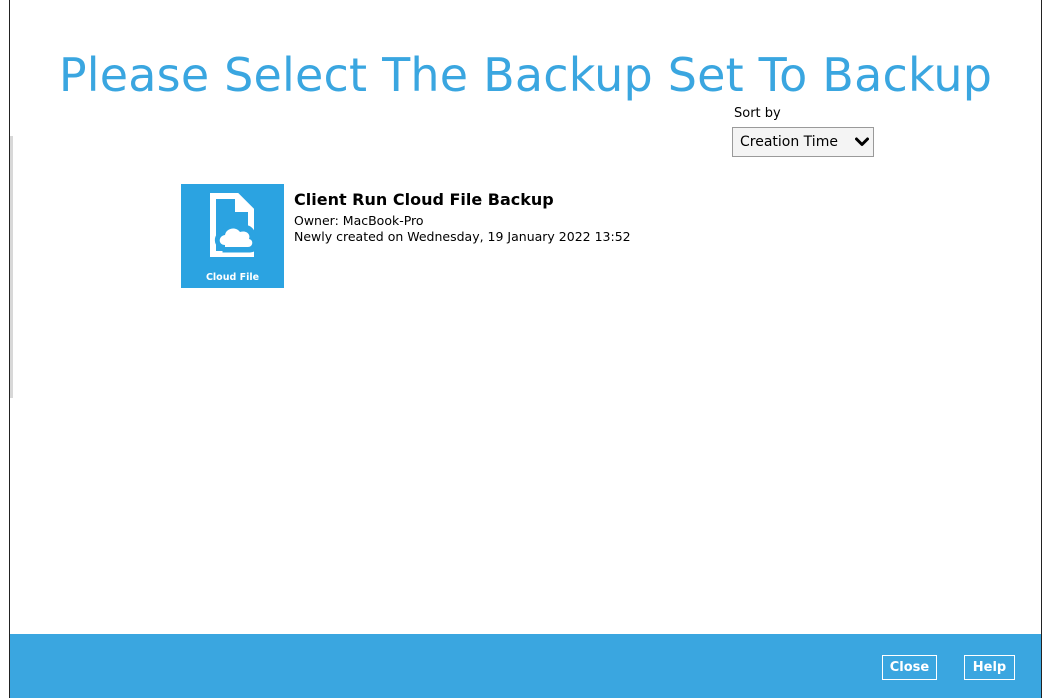  Describe the element at coordinates (989, 667) in the screenshot. I see `help-button: Help` at that location.